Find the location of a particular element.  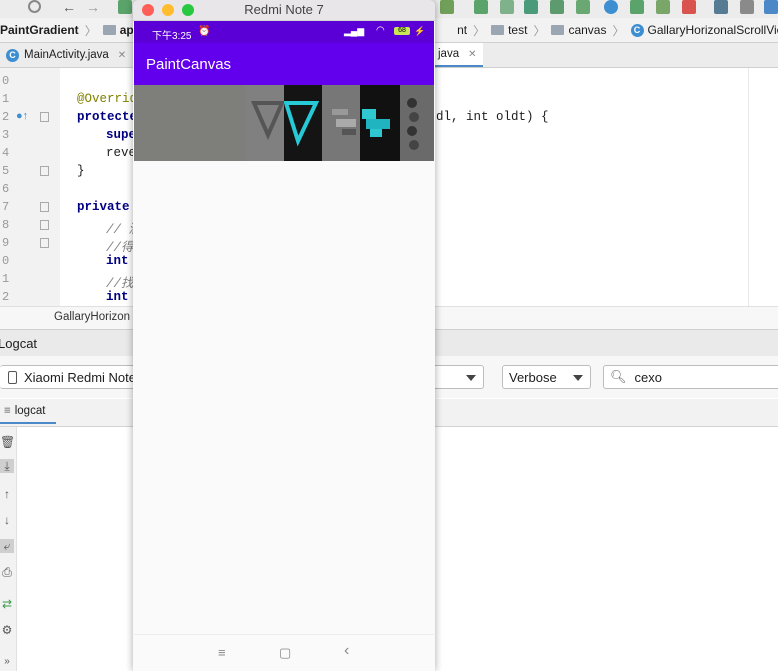

trash-icon: 🗑︎ is located at coordinates (7, 442).